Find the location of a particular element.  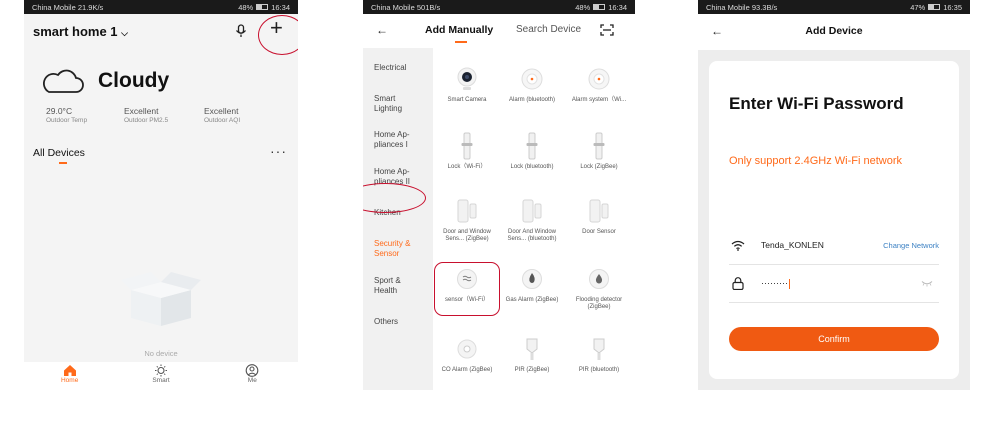

tab-me: Me is located at coordinates (252, 376).